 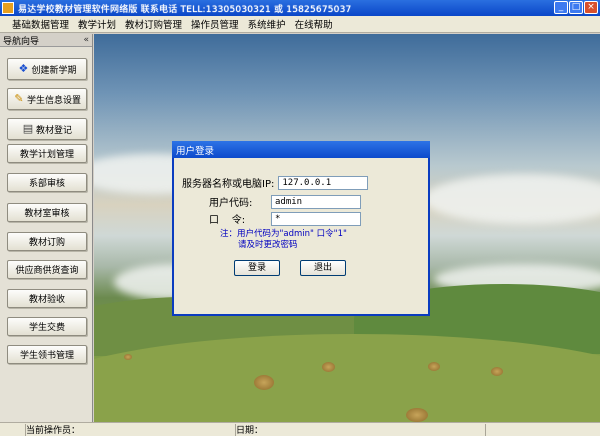 What do you see at coordinates (8, 8) in the screenshot?
I see `app-icon` at bounding box center [8, 8].